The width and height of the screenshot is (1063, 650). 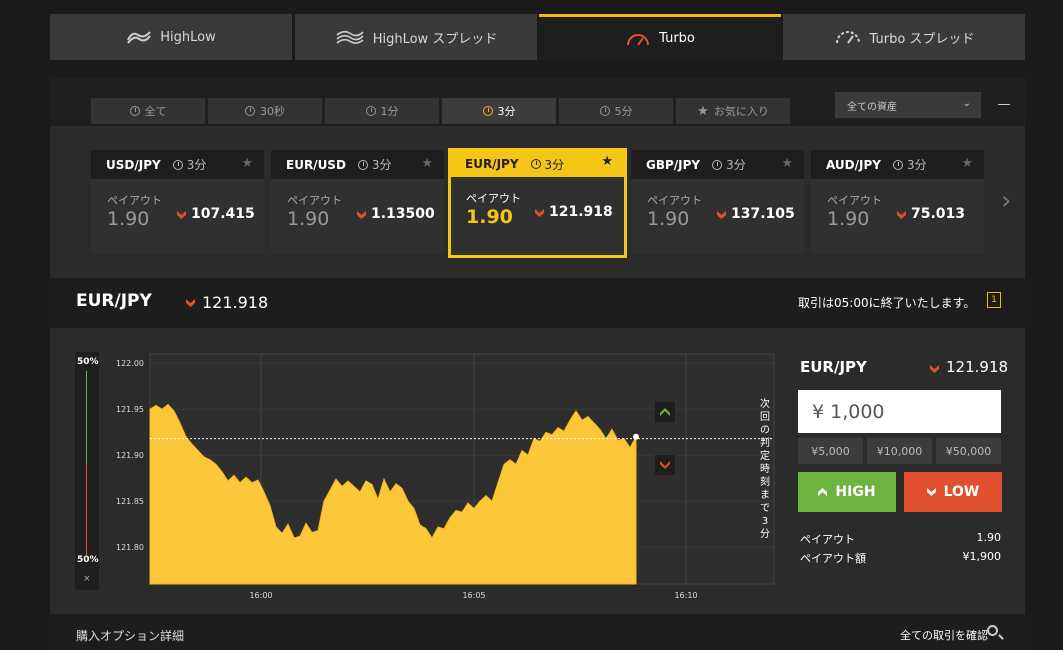 What do you see at coordinates (855, 492) in the screenshot?
I see `high-label: HIGH` at bounding box center [855, 492].